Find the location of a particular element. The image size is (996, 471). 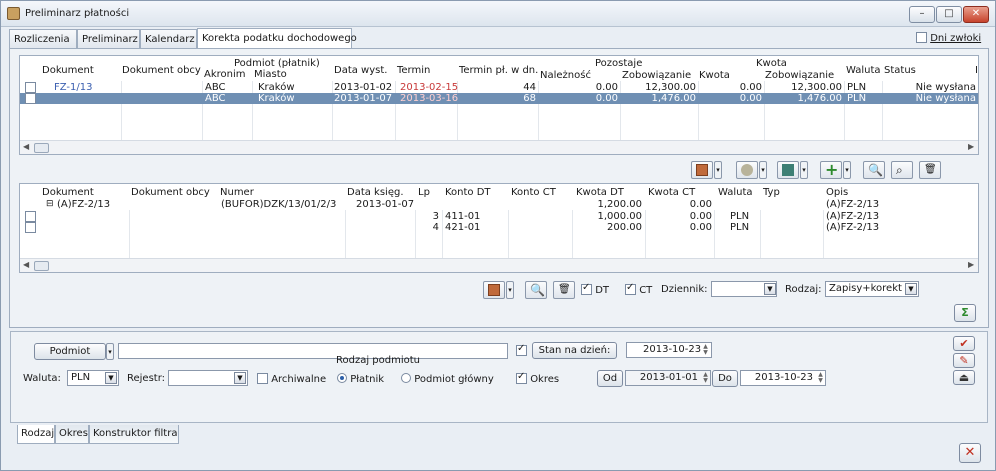

podmiot-field is located at coordinates (313, 351).